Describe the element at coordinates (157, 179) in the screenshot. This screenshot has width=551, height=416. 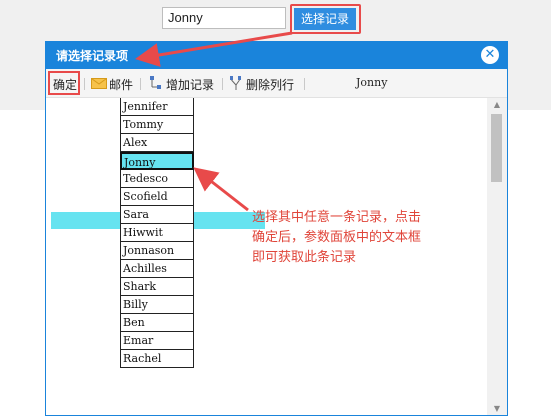
I see `record-item: Tedesco` at that location.